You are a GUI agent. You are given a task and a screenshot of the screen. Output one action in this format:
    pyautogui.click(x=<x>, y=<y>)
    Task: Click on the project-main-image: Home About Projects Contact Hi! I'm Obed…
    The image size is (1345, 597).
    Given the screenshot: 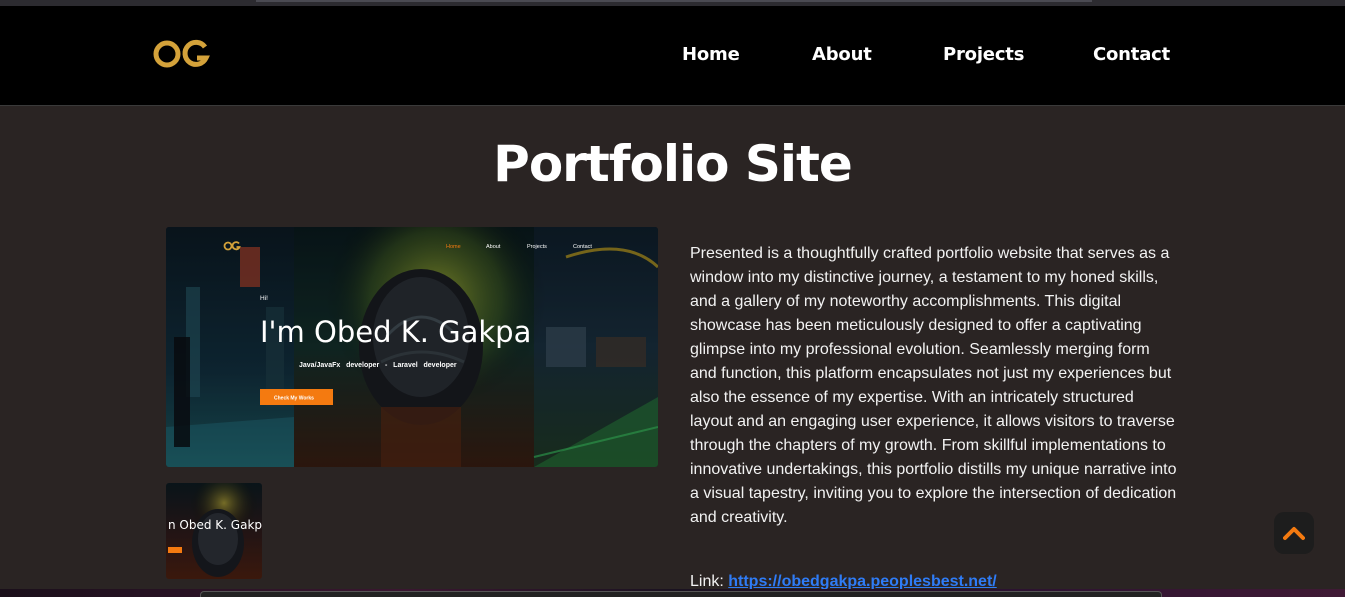 What is the action you would take?
    pyautogui.click(x=412, y=347)
    